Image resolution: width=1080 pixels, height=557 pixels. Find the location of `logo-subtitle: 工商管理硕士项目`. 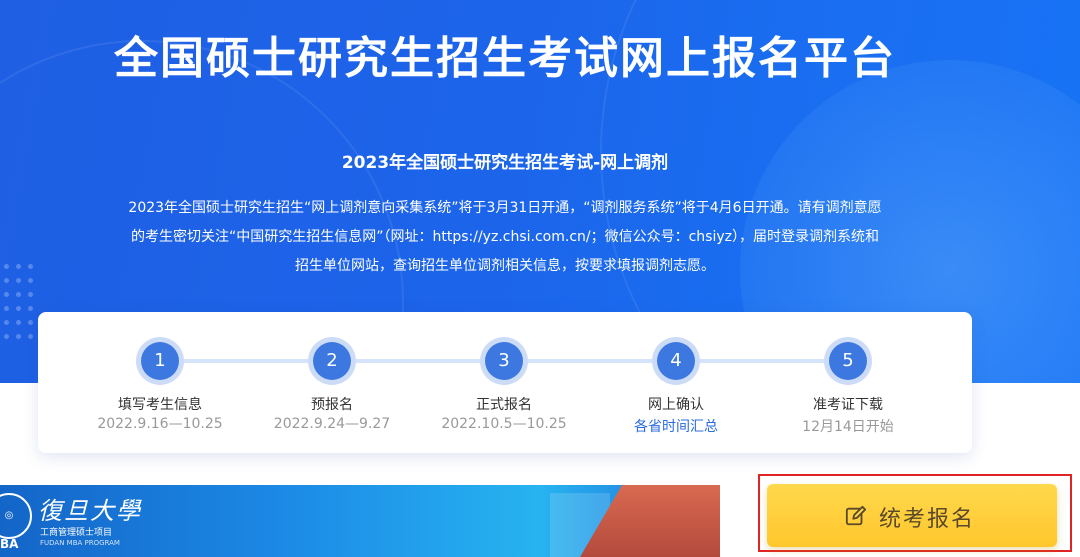

logo-subtitle: 工商管理硕士项目 is located at coordinates (76, 533).